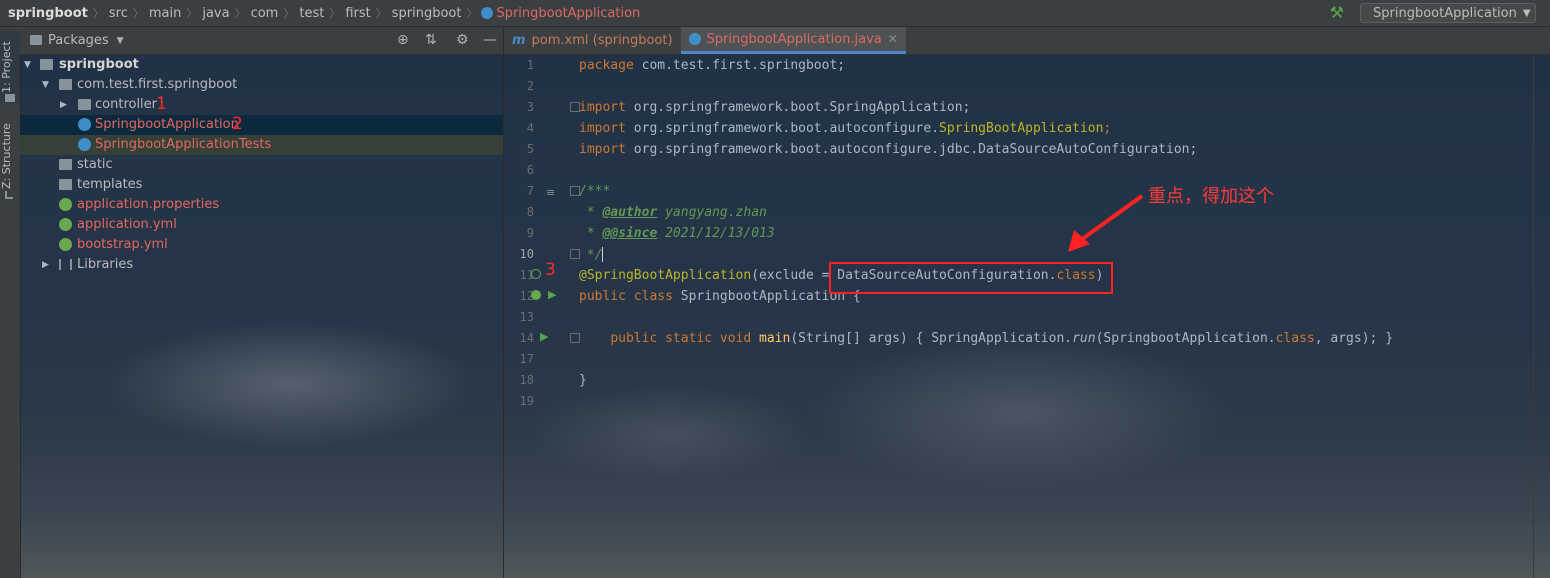 The image size is (1550, 578). I want to click on tab-pom-xml: m pom.xml (springboot), so click(592, 40).